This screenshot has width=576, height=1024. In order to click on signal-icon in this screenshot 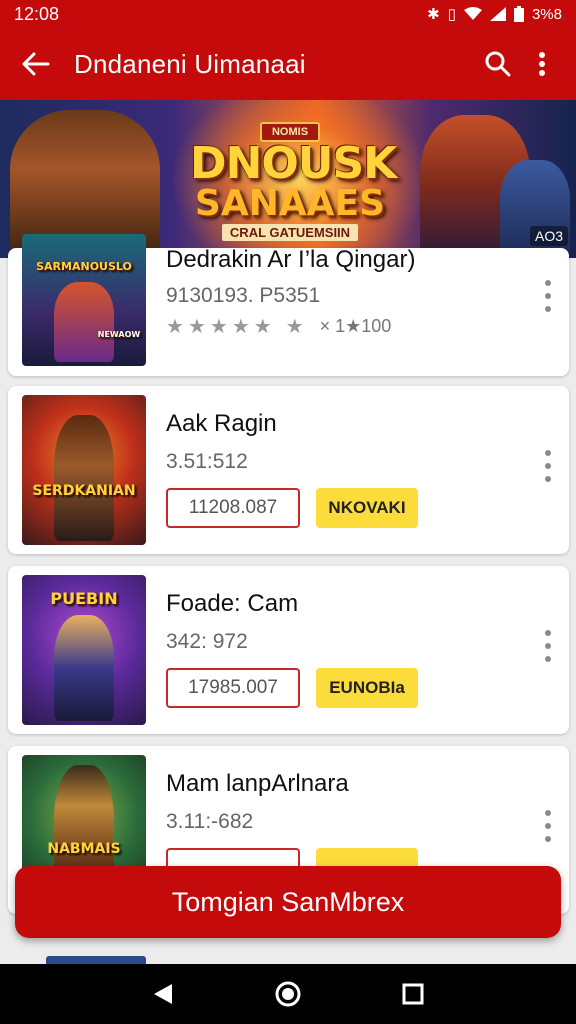, I will do `click(497, 14)`.